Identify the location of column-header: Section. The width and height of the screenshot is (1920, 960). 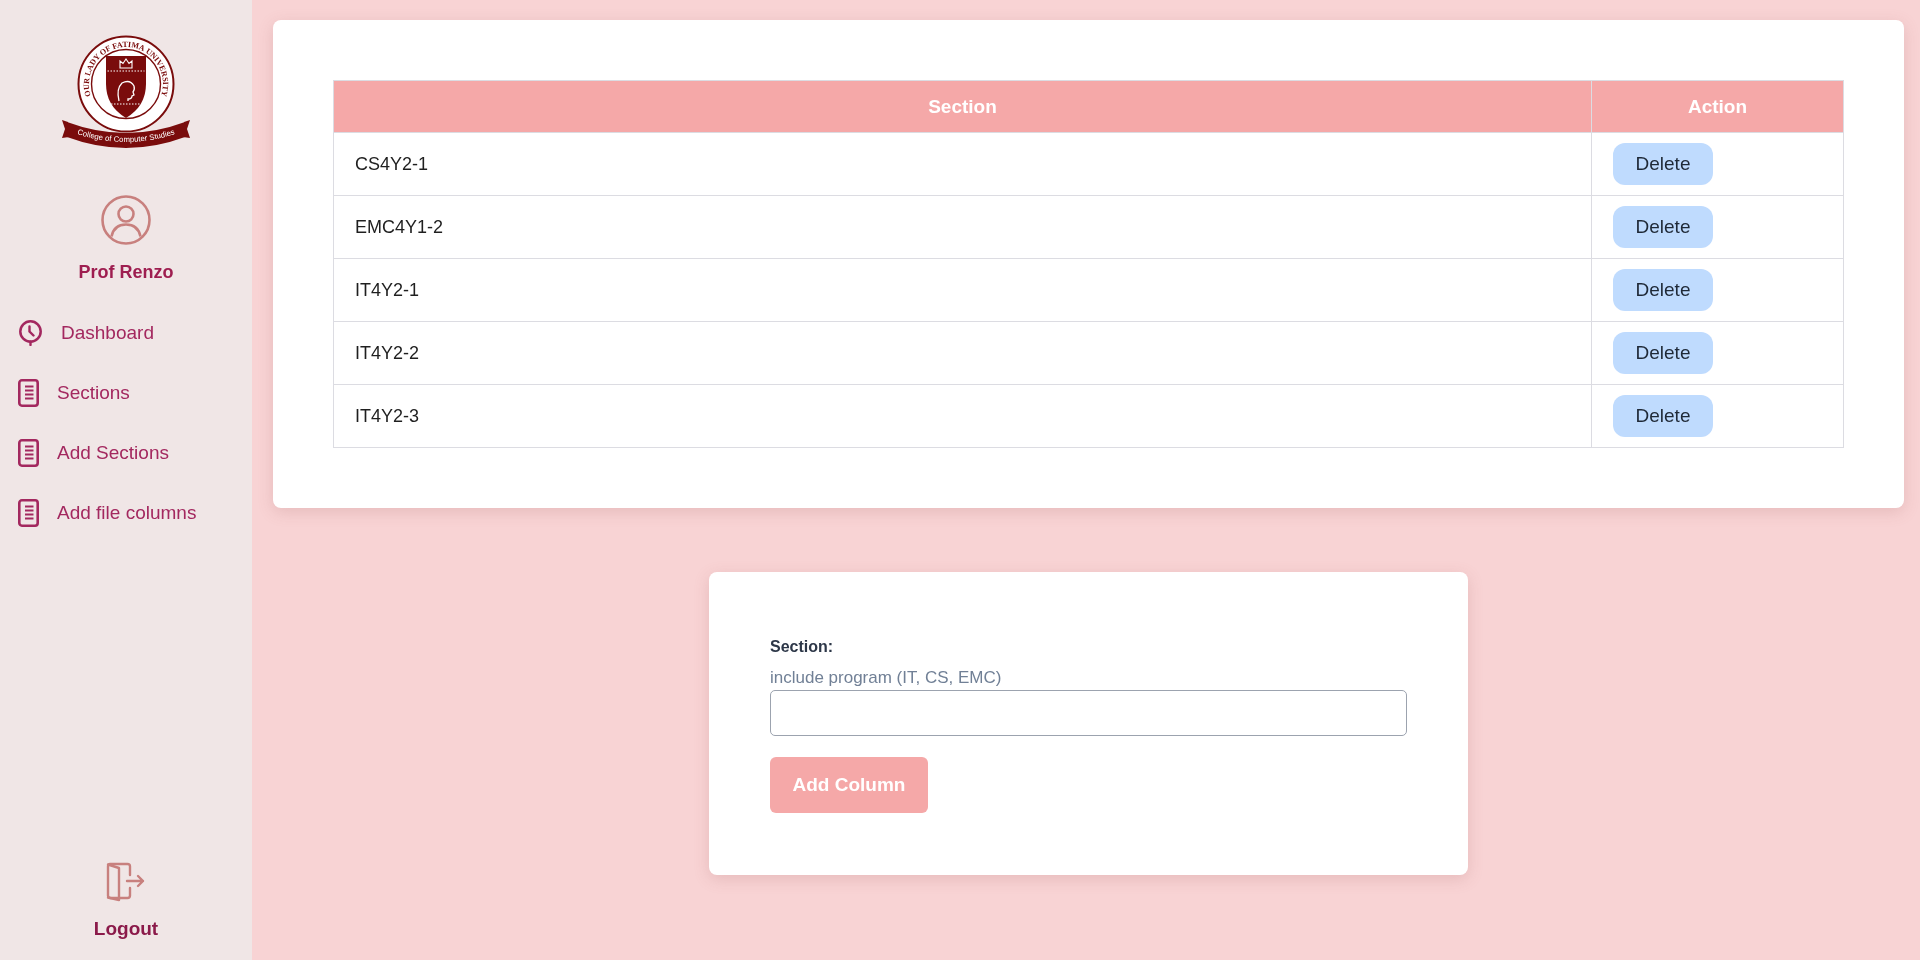
(962, 106).